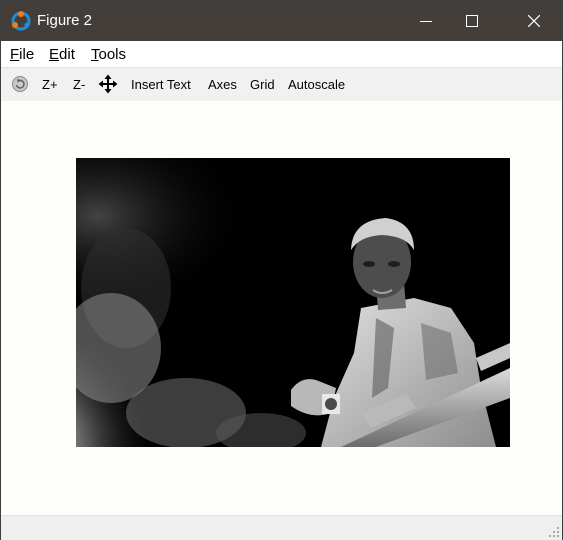 The width and height of the screenshot is (563, 540). I want to click on close-icon, so click(534, 21).